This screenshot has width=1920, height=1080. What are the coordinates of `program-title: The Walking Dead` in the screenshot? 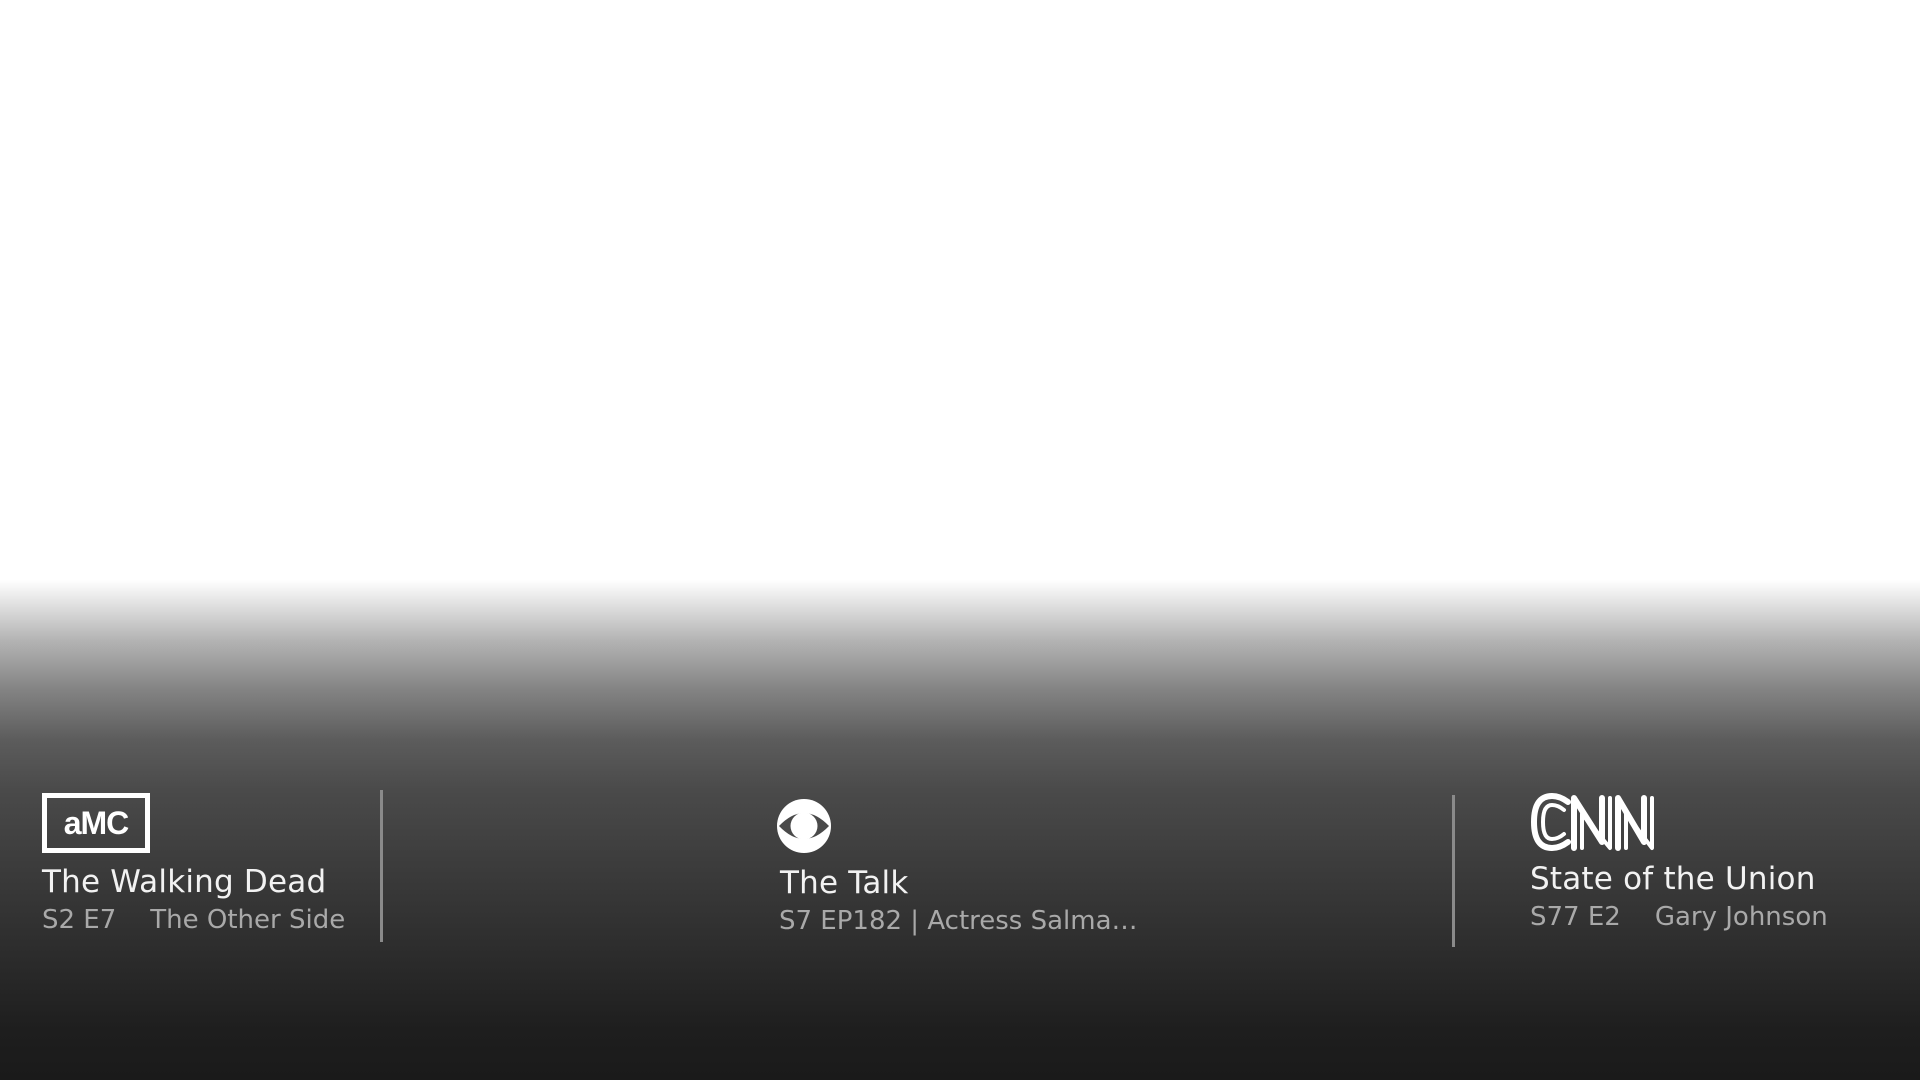 It's located at (184, 882).